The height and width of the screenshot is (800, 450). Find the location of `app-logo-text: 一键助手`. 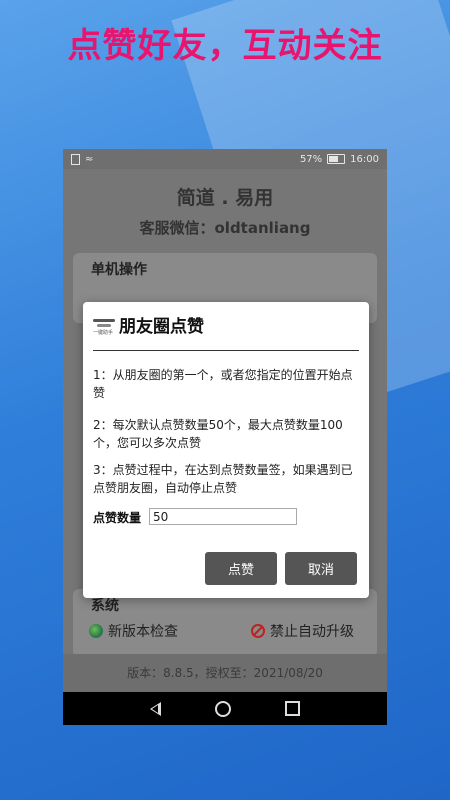

app-logo-text: 一键助手 is located at coordinates (103, 332).